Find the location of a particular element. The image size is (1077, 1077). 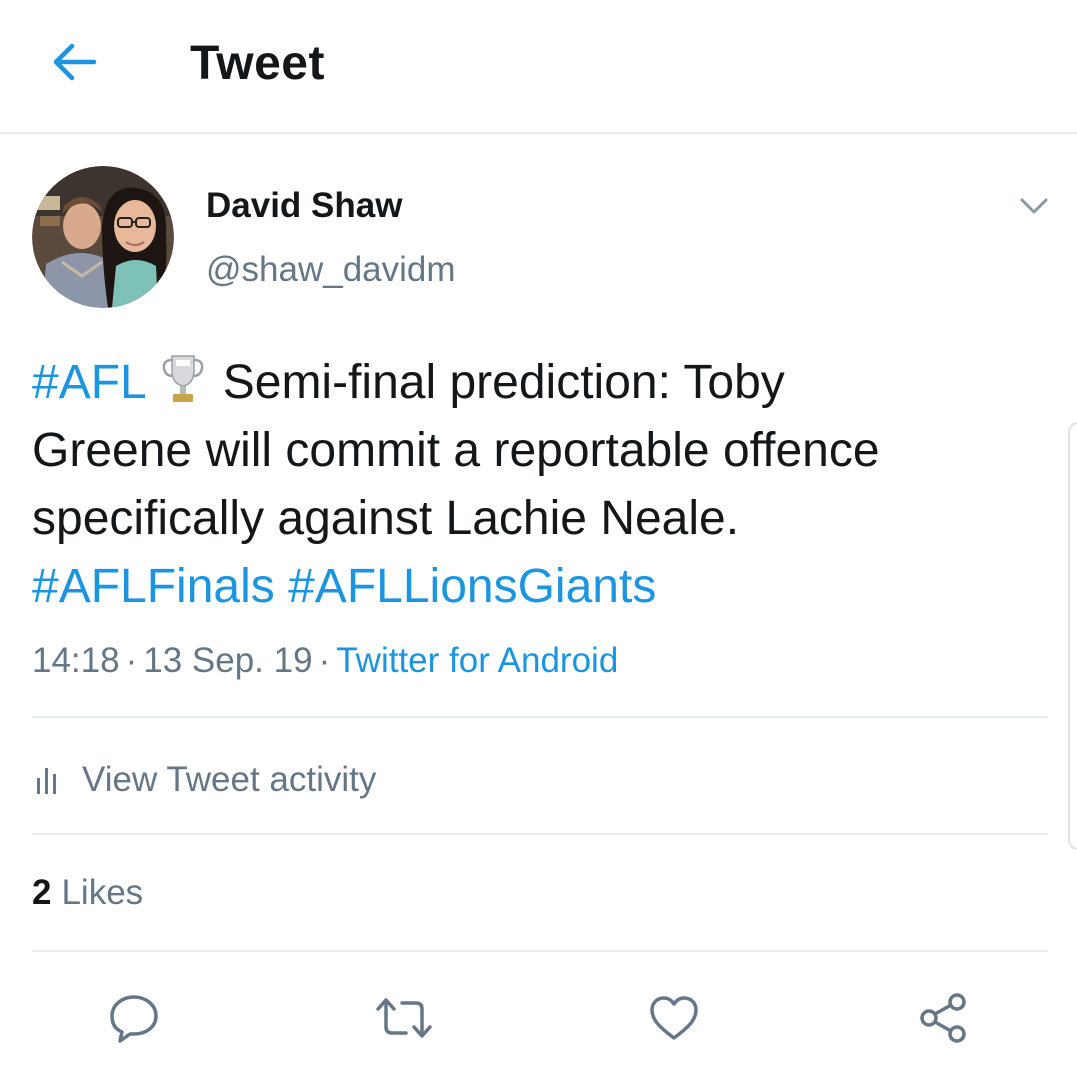

like-button is located at coordinates (674, 1018).